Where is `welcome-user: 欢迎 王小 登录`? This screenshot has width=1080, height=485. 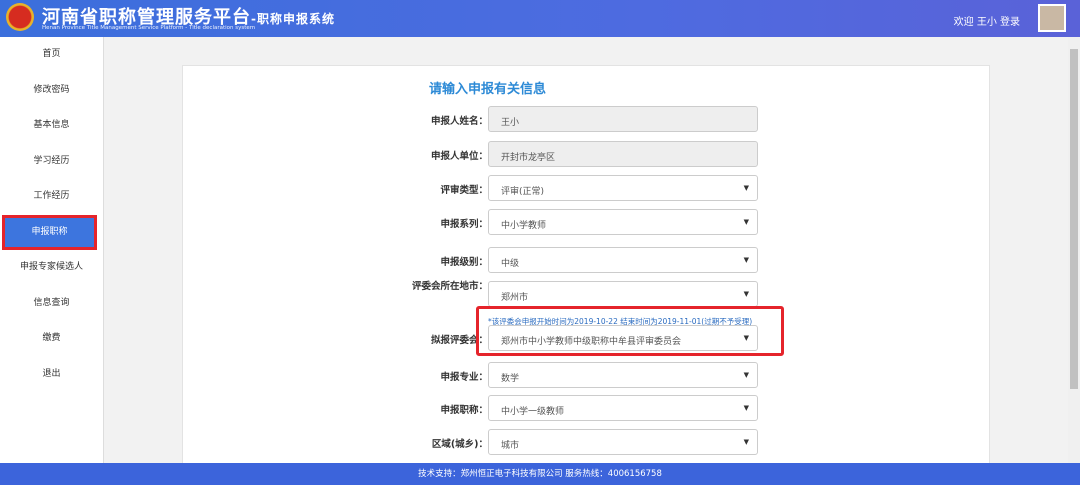
welcome-user: 欢迎 王小 登录 is located at coordinates (986, 22).